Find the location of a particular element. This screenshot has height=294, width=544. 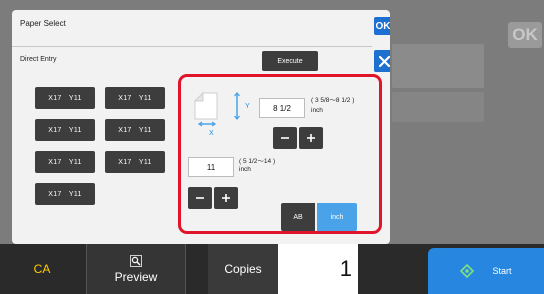

x-axis-label: X is located at coordinates (211, 133).